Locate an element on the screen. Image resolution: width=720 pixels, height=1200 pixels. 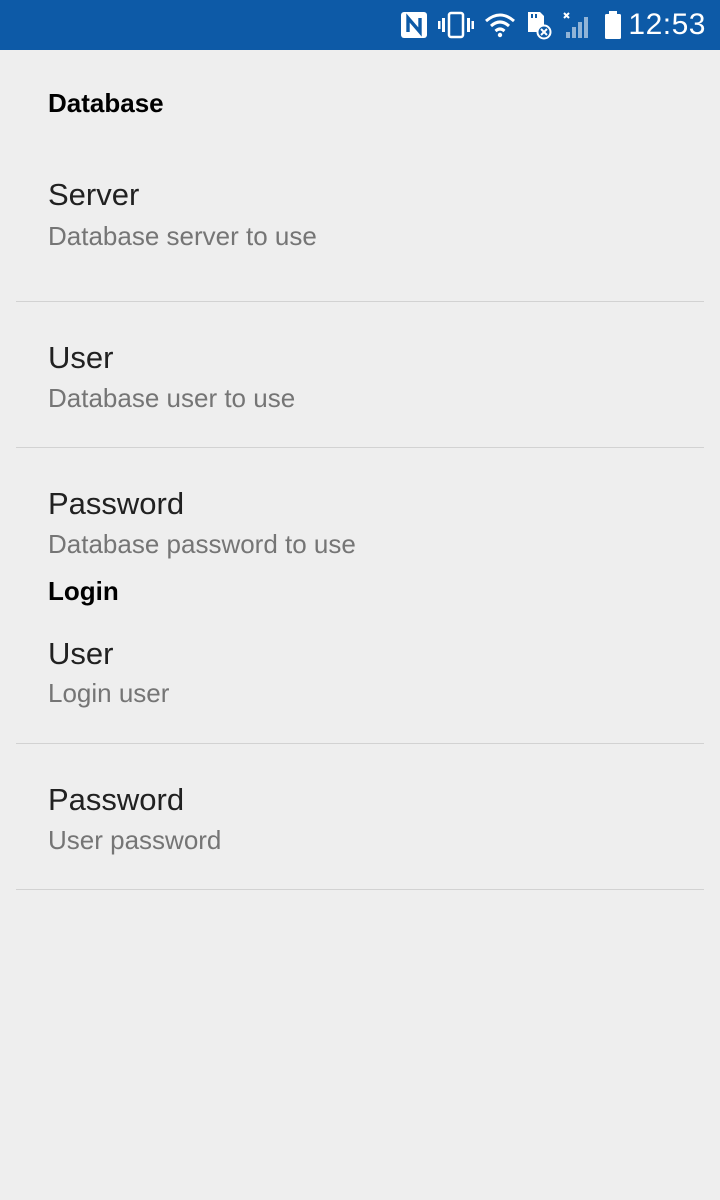
pref-summary: Database server to use is located at coordinates (182, 236).